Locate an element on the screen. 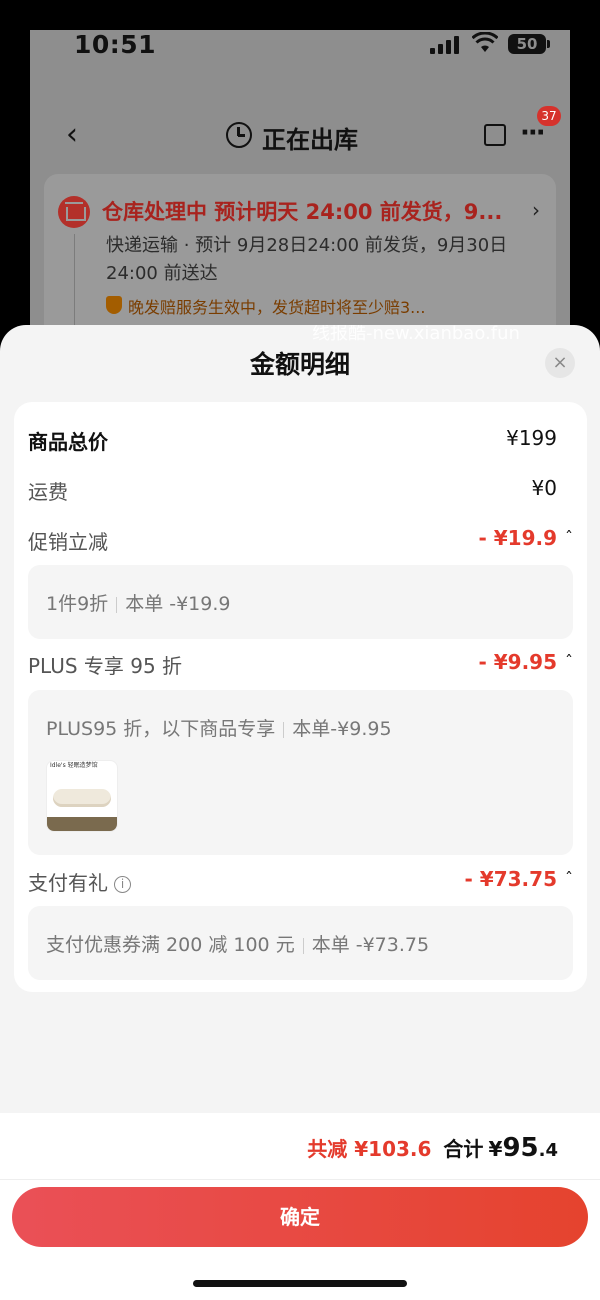 Image resolution: width=600 pixels, height=1300 pixels. product-thumbnail: Idle's 轻眠造梦馆 is located at coordinates (82, 796).